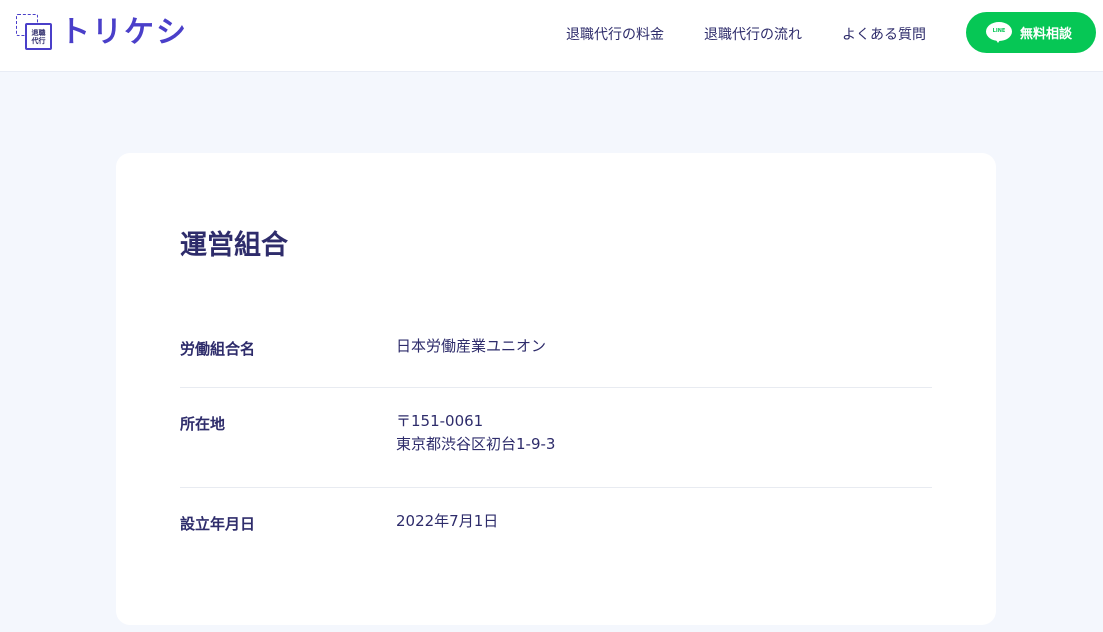 This screenshot has height=632, width=1103. I want to click on logo-badge-line2: 代行, so click(38, 40).